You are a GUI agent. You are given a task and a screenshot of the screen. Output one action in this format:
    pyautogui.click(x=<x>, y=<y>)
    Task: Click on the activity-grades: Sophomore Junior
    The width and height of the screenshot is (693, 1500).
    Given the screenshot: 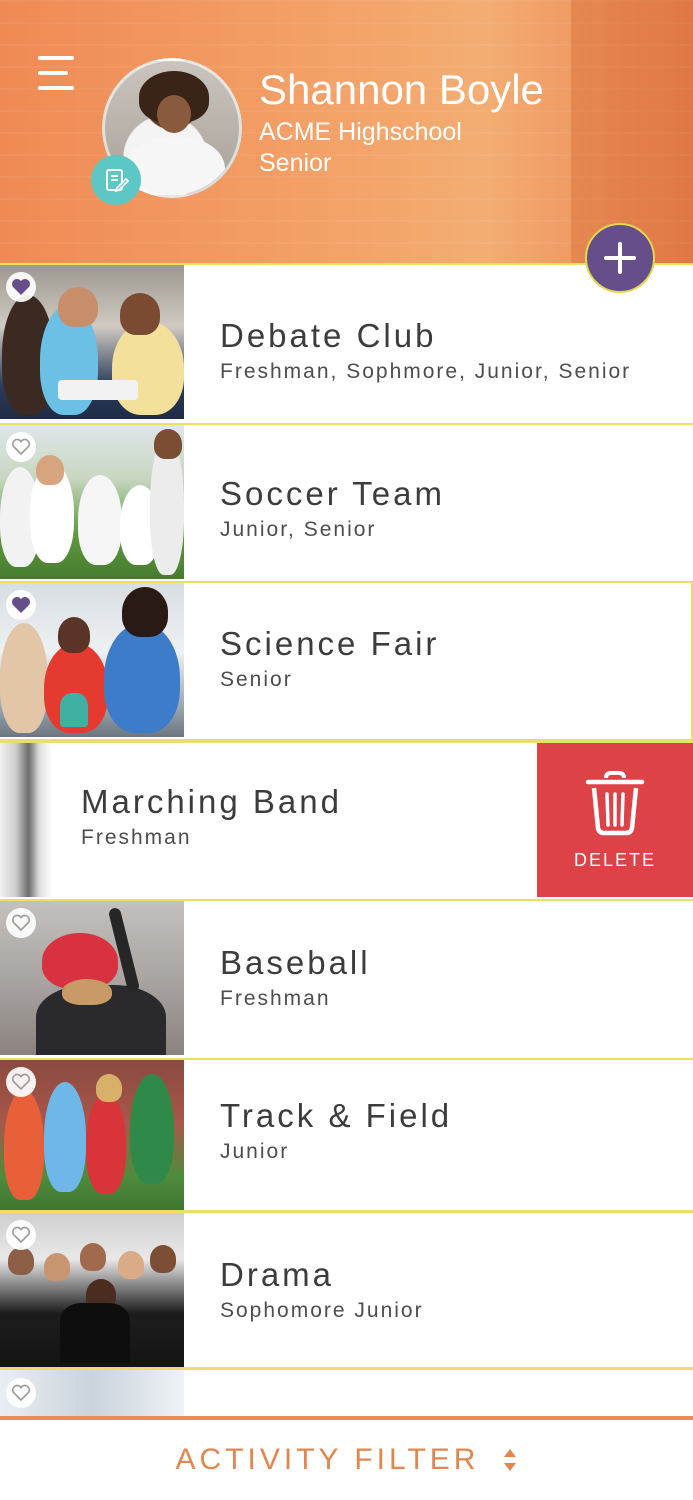 What is the action you would take?
    pyautogui.click(x=322, y=1310)
    